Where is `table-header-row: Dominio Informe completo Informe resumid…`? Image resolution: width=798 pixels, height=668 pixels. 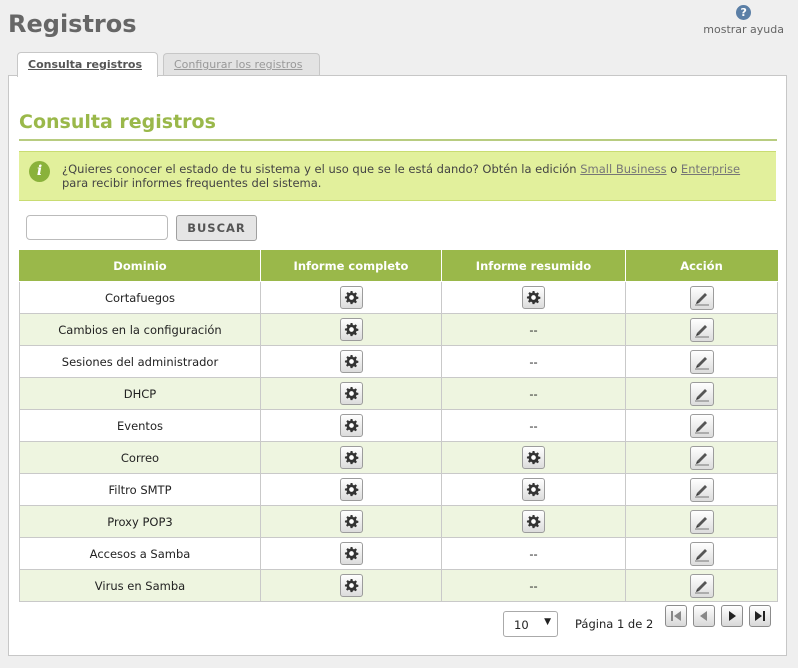 table-header-row: Dominio Informe completo Informe resumid… is located at coordinates (398, 266).